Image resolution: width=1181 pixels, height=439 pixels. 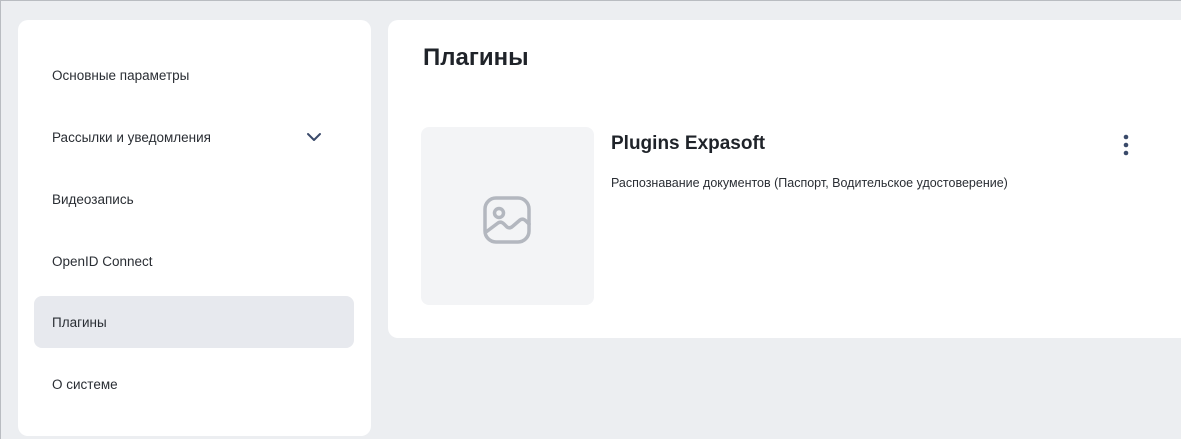 What do you see at coordinates (194, 384) in the screenshot?
I see `sidebar-item-about-system: О системе` at bounding box center [194, 384].